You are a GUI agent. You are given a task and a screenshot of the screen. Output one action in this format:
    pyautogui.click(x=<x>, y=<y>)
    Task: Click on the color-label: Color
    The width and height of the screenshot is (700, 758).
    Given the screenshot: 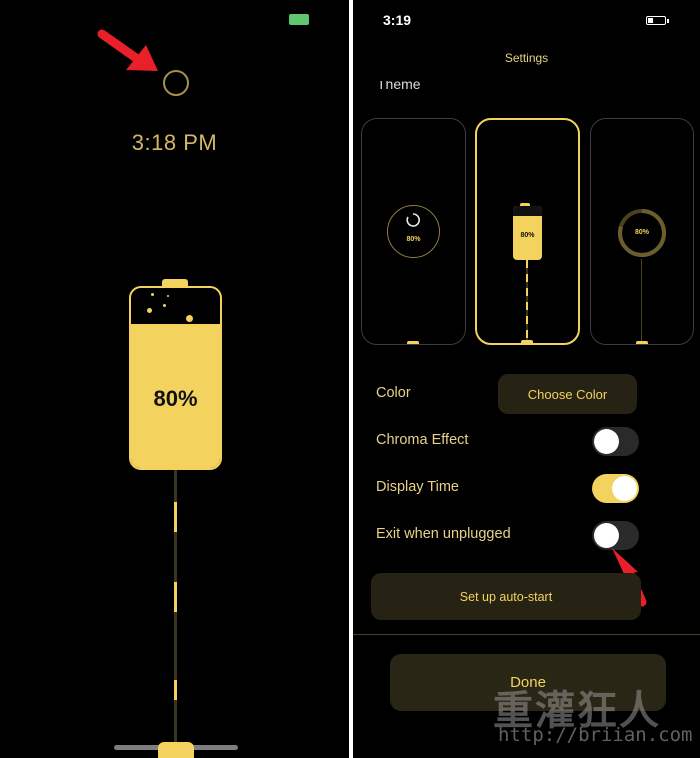 What is the action you would take?
    pyautogui.click(x=393, y=393)
    